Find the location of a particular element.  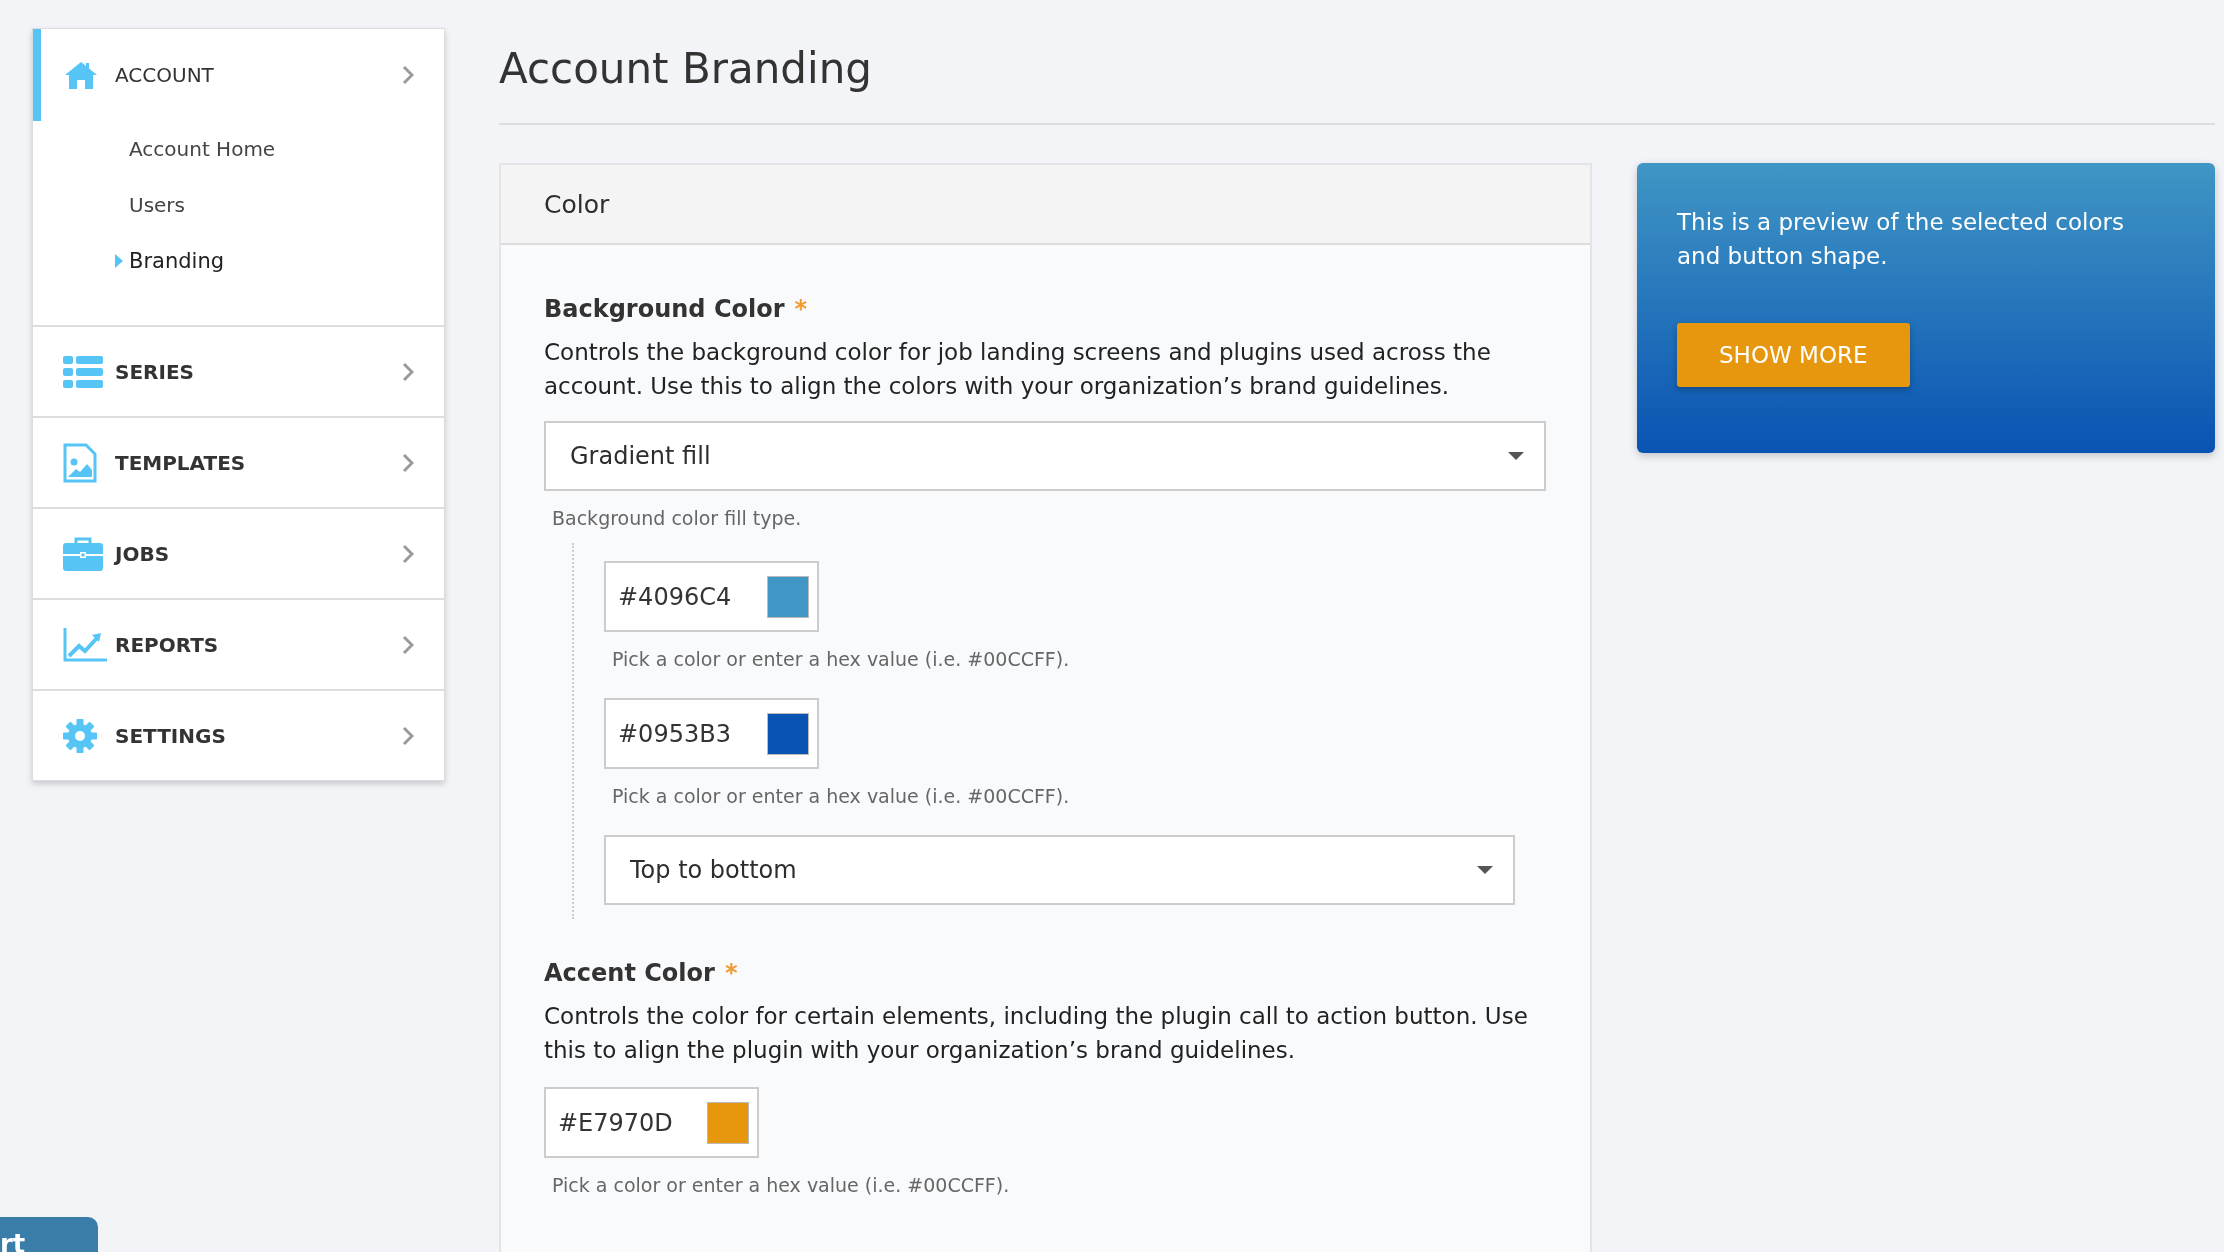

page-title: Account Branding is located at coordinates (1357, 84).